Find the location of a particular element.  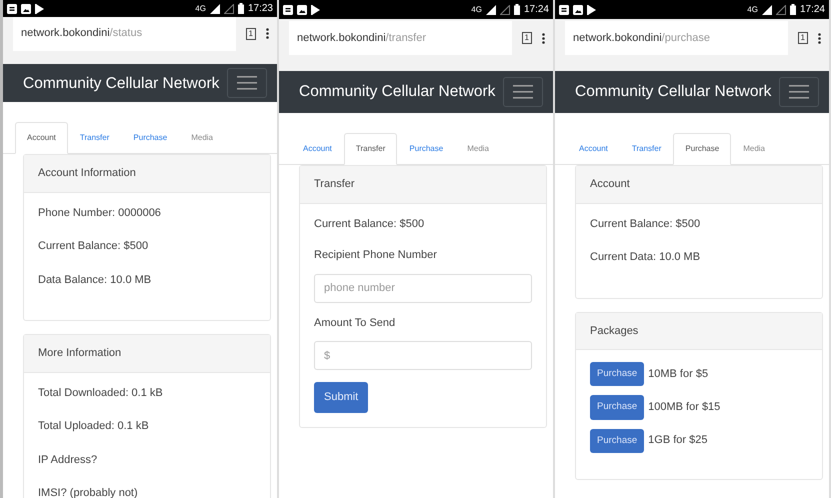

clock-time: 17:23 is located at coordinates (260, 9).